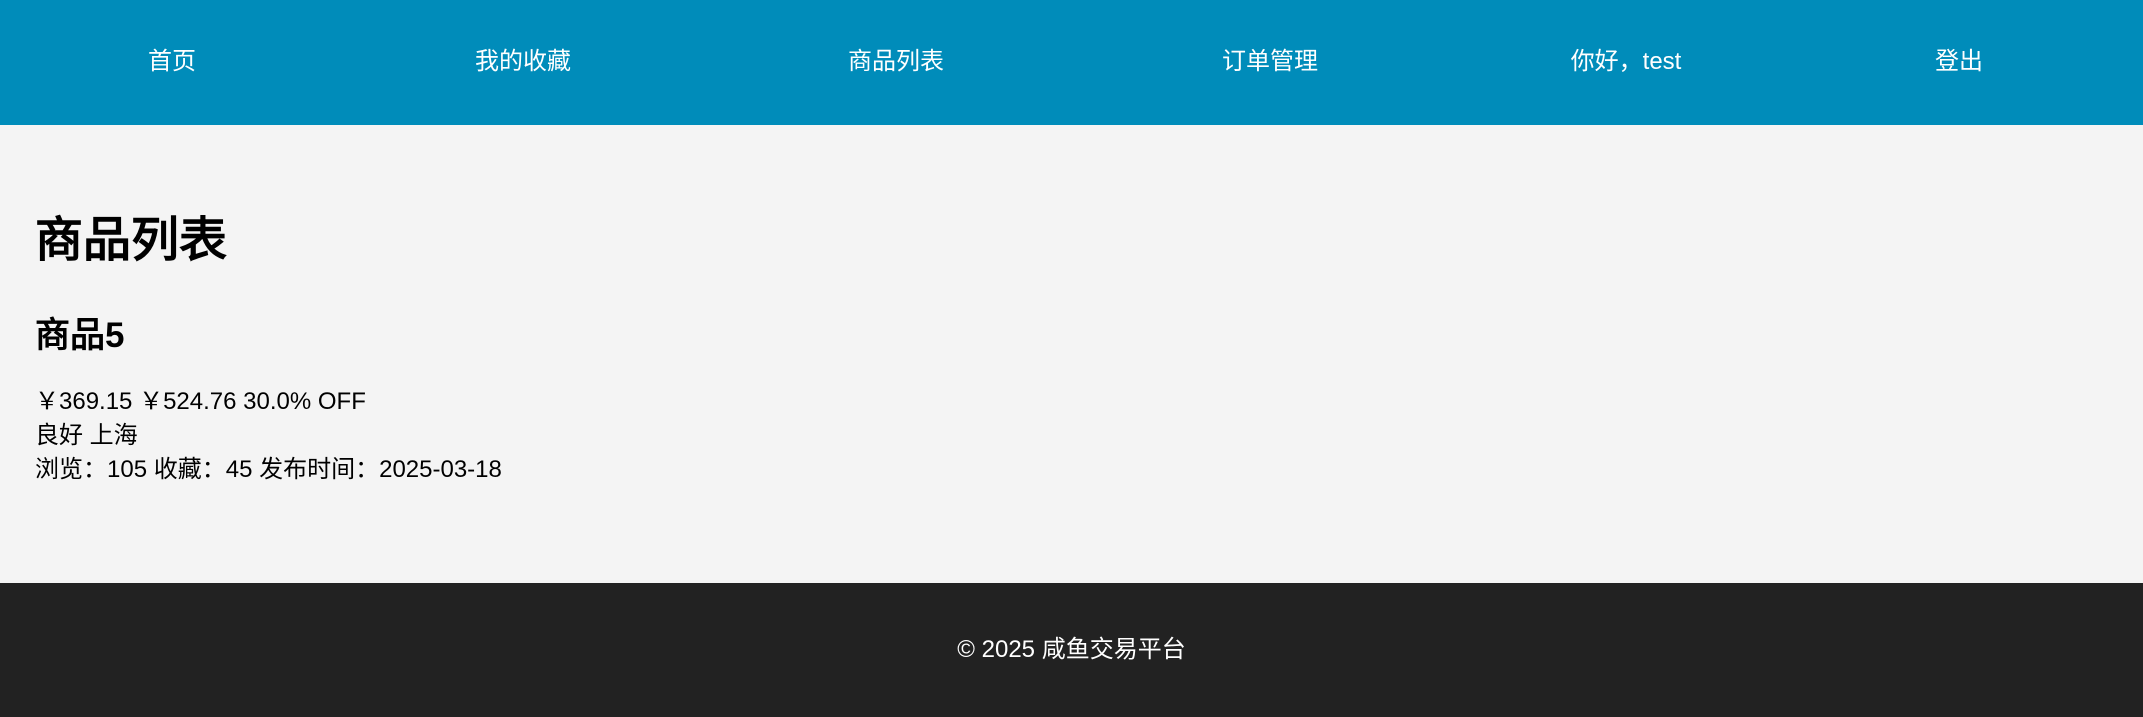 The height and width of the screenshot is (717, 2143). What do you see at coordinates (84, 401) in the screenshot?
I see `product-price: ￥369.15` at bounding box center [84, 401].